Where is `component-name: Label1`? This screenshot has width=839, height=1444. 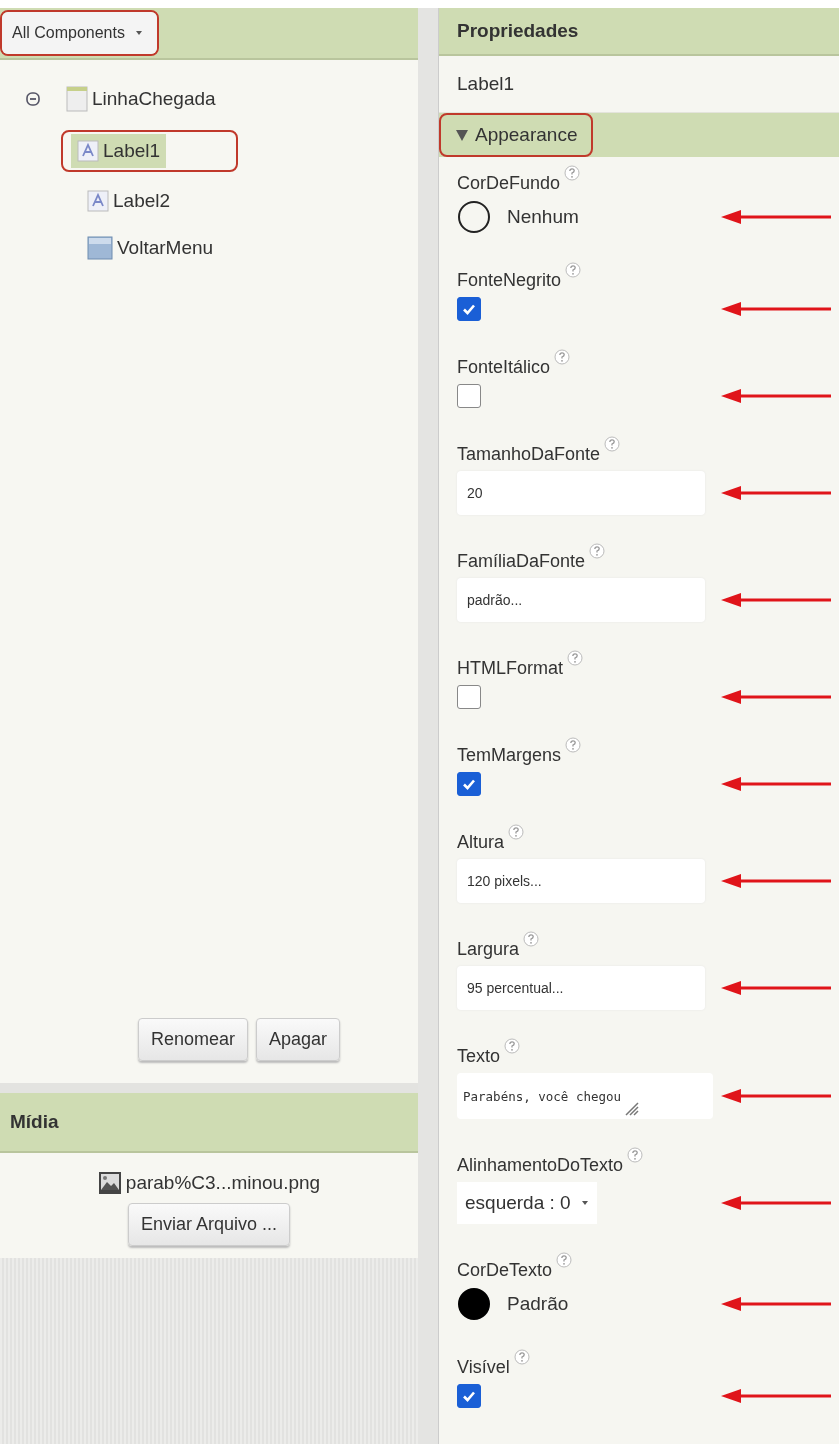 component-name: Label1 is located at coordinates (486, 83).